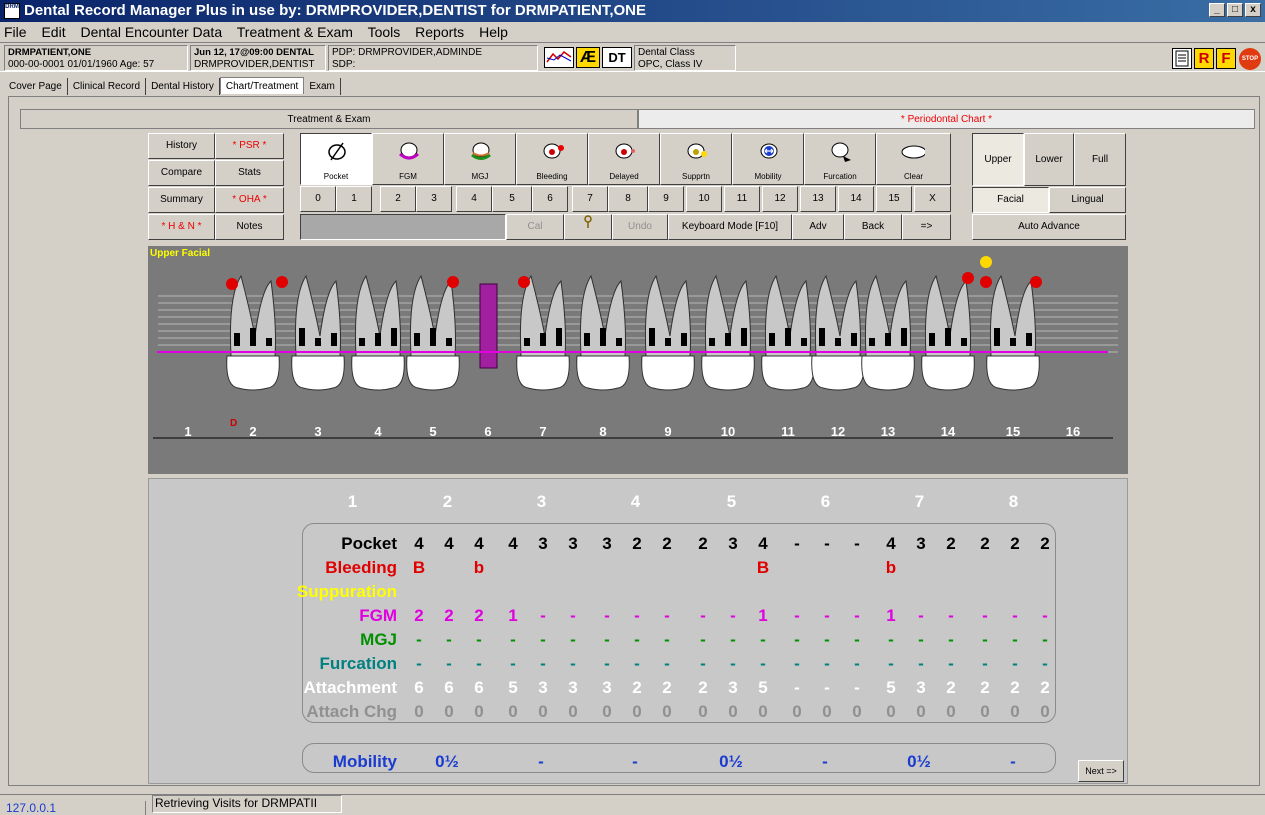  Describe the element at coordinates (295, 32) in the screenshot. I see `menu-treatment-exam: Treatment & Exam` at that location.